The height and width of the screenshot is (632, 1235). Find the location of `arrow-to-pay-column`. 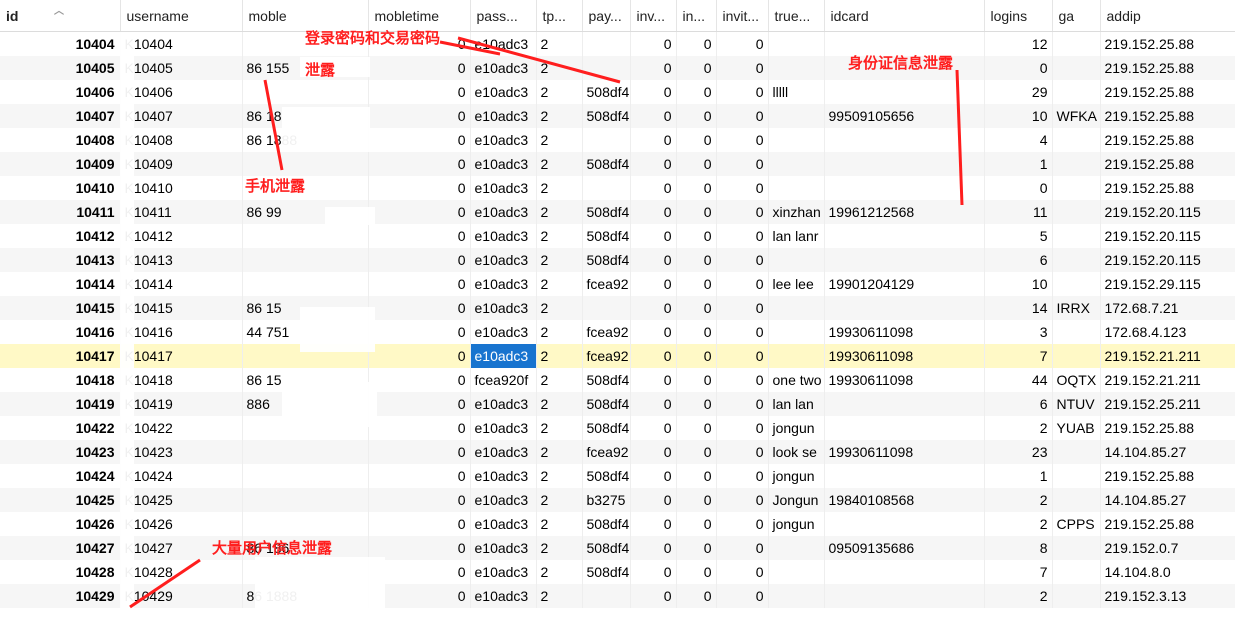

arrow-to-pay-column is located at coordinates (539, 60).